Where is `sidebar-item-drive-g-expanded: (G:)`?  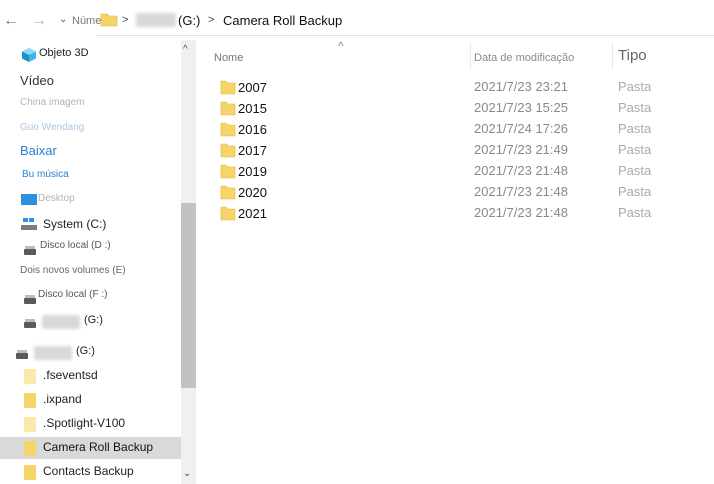 sidebar-item-drive-g-expanded: (G:) is located at coordinates (91, 353).